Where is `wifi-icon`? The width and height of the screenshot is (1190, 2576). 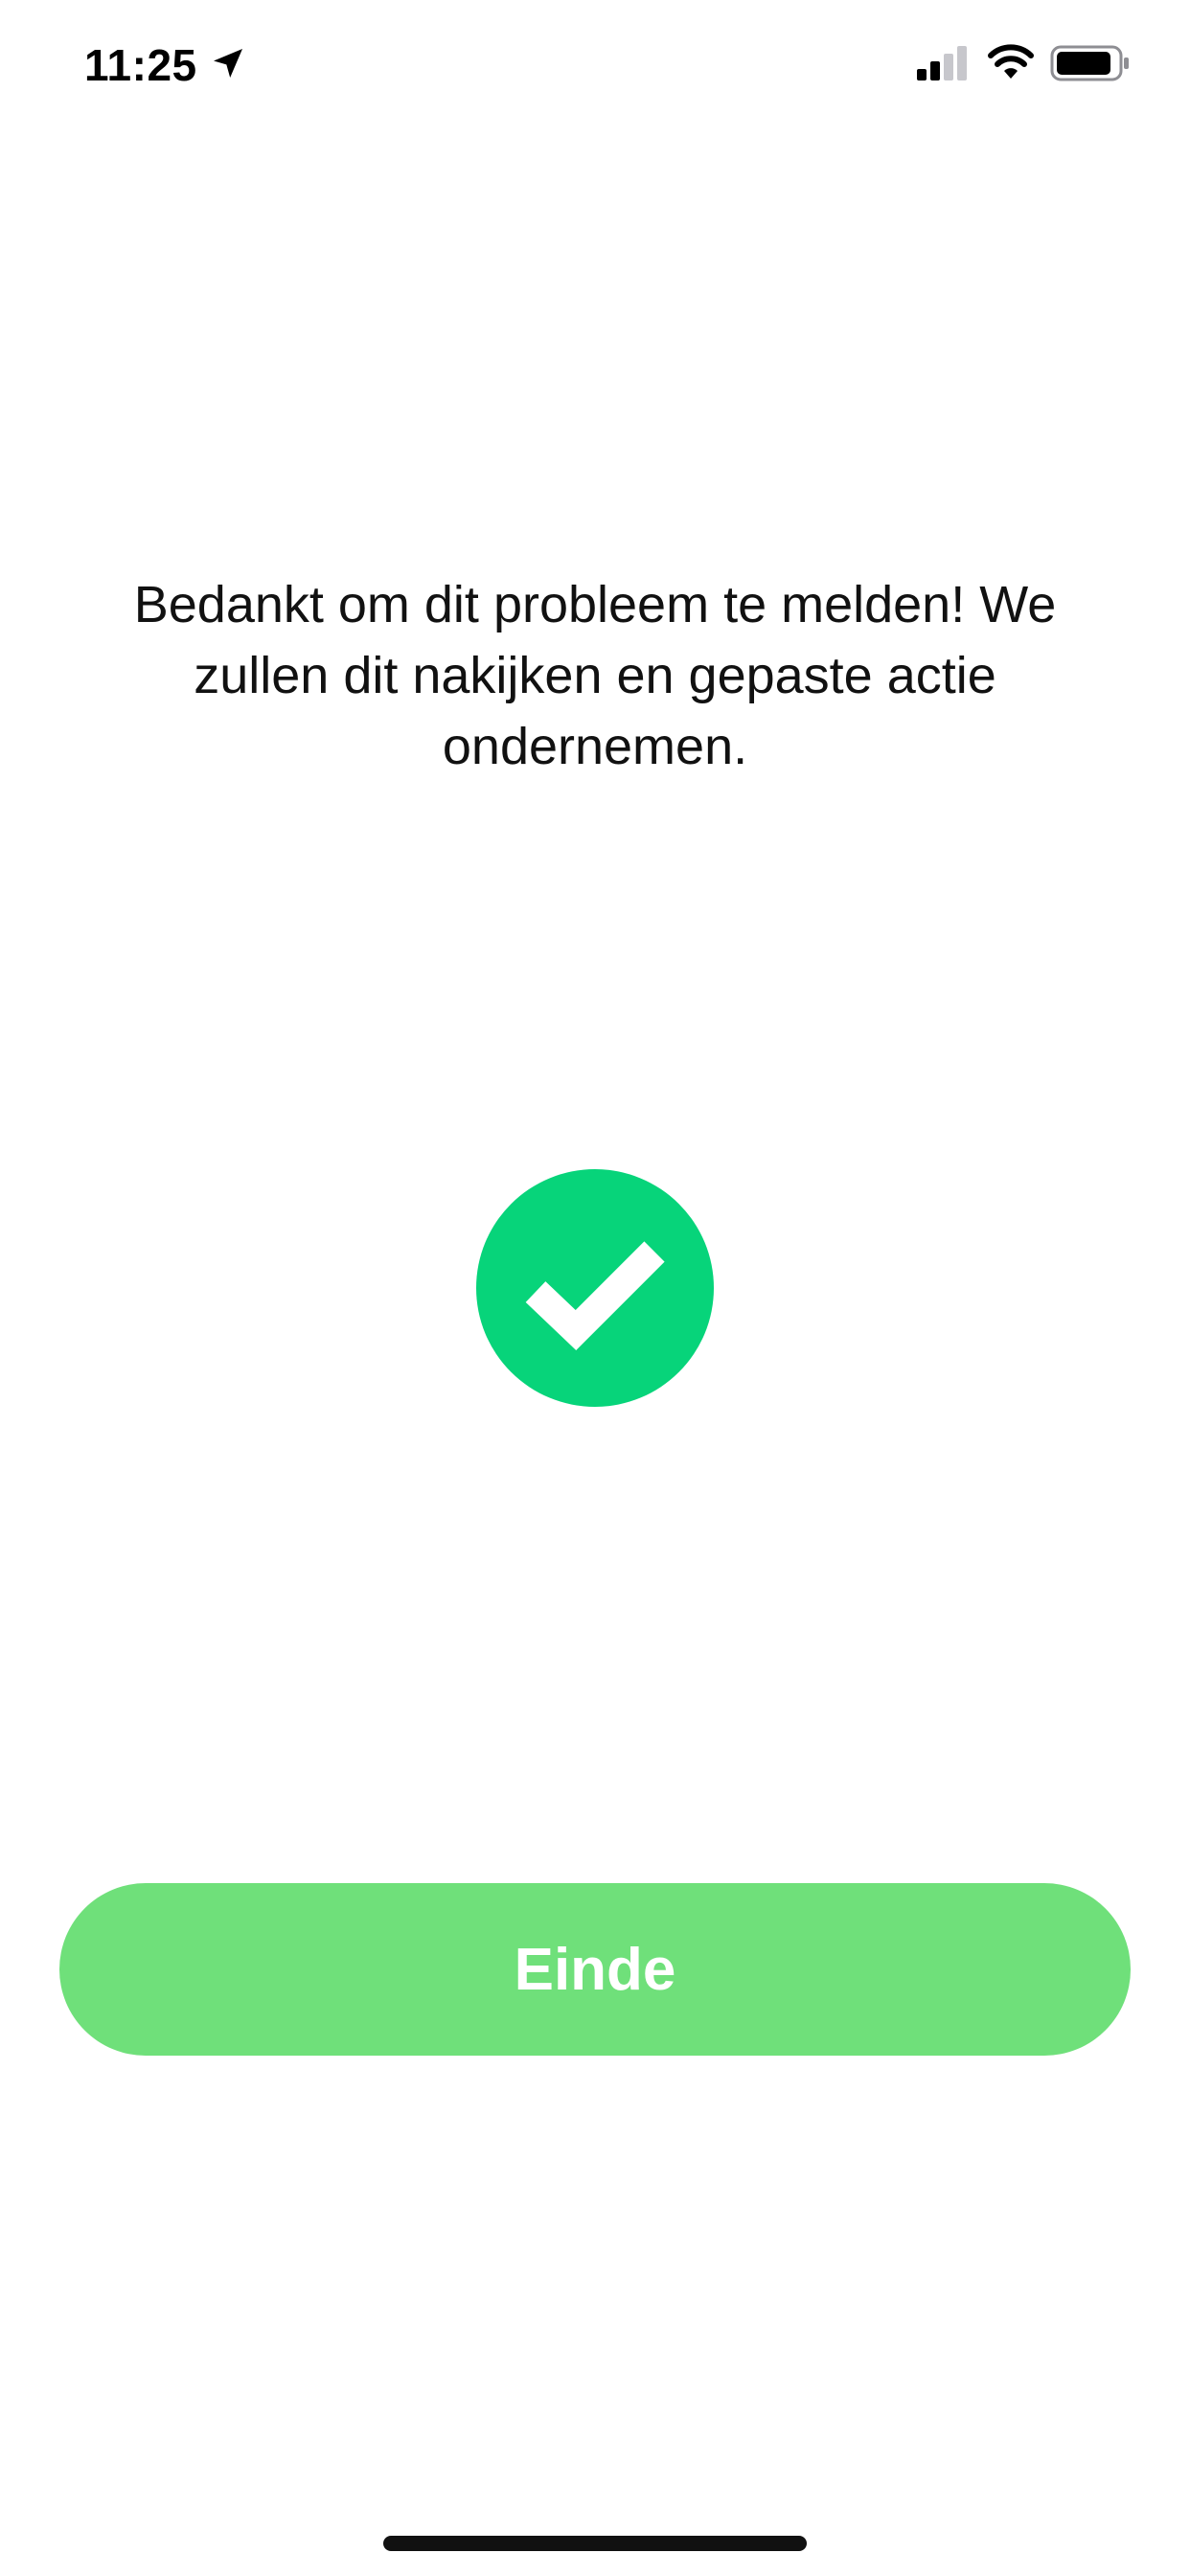
wifi-icon is located at coordinates (1011, 62).